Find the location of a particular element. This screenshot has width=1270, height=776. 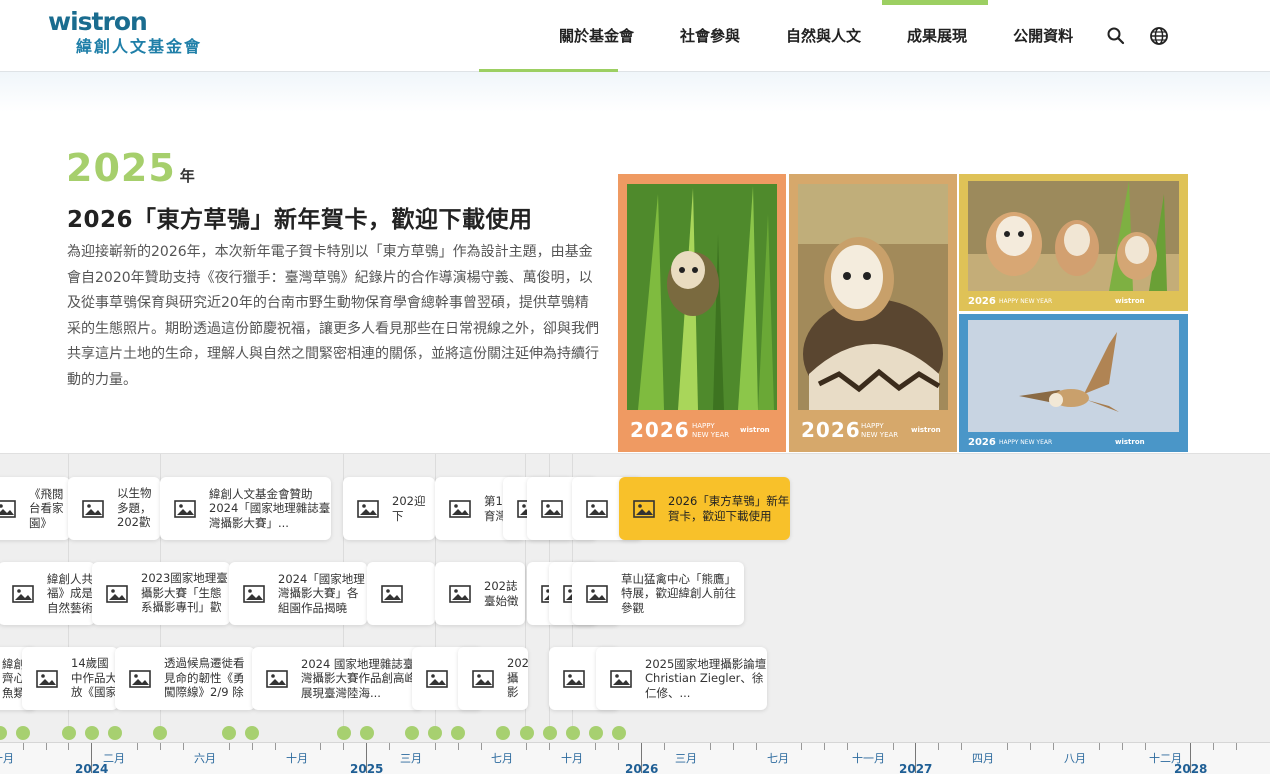

axis-month-label: 三月 is located at coordinates (411, 758).